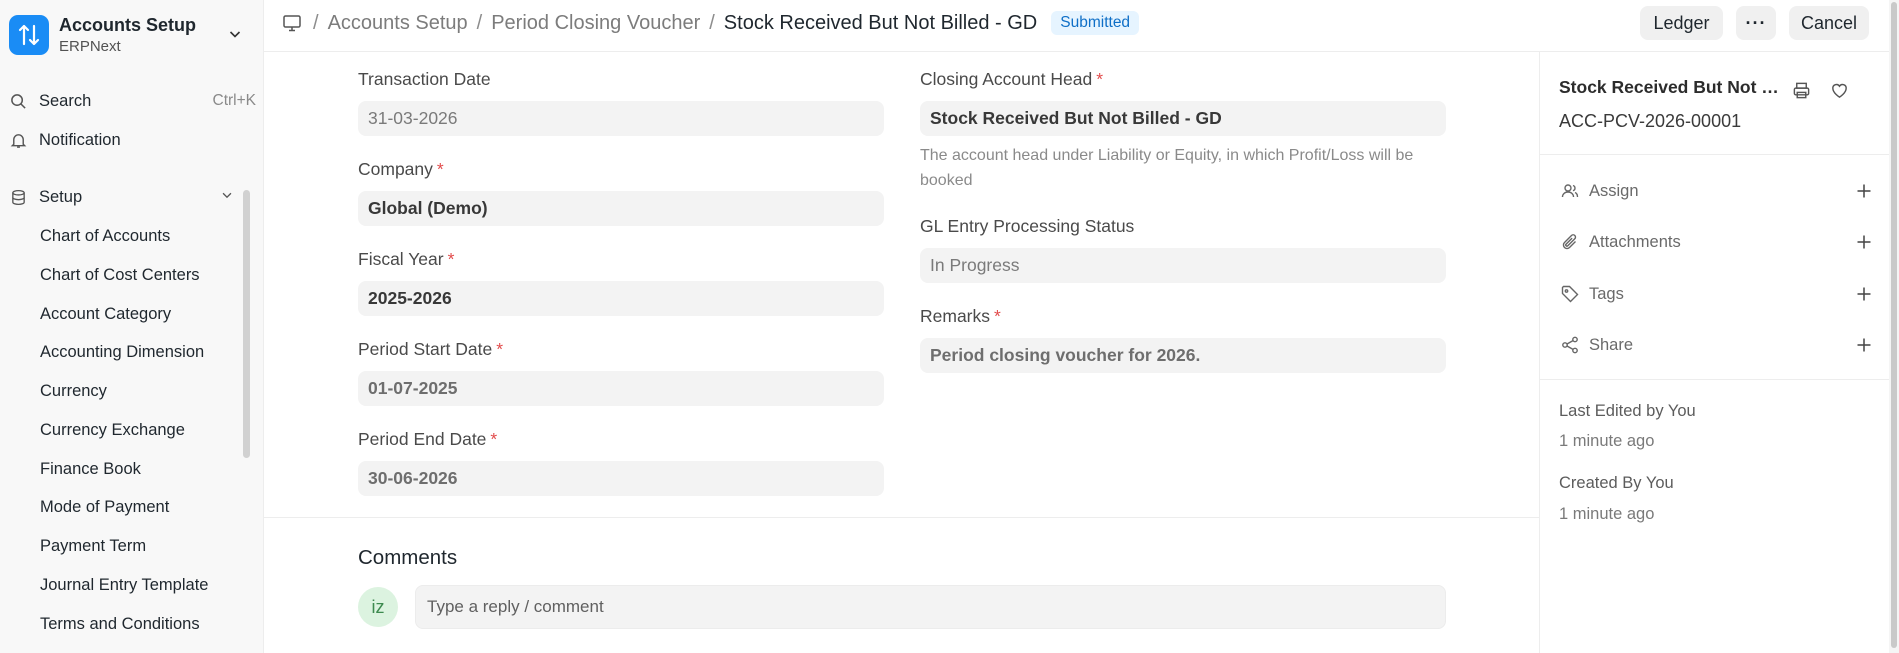 The image size is (1899, 653). What do you see at coordinates (29, 35) in the screenshot?
I see `app-logo-icon` at bounding box center [29, 35].